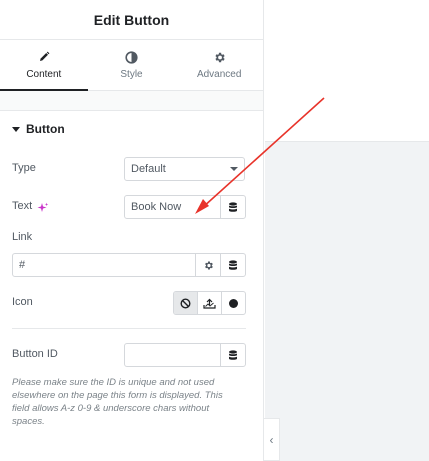 This screenshot has height=461, width=429. I want to click on button-id-dynamic-tags-button, so click(232, 355).